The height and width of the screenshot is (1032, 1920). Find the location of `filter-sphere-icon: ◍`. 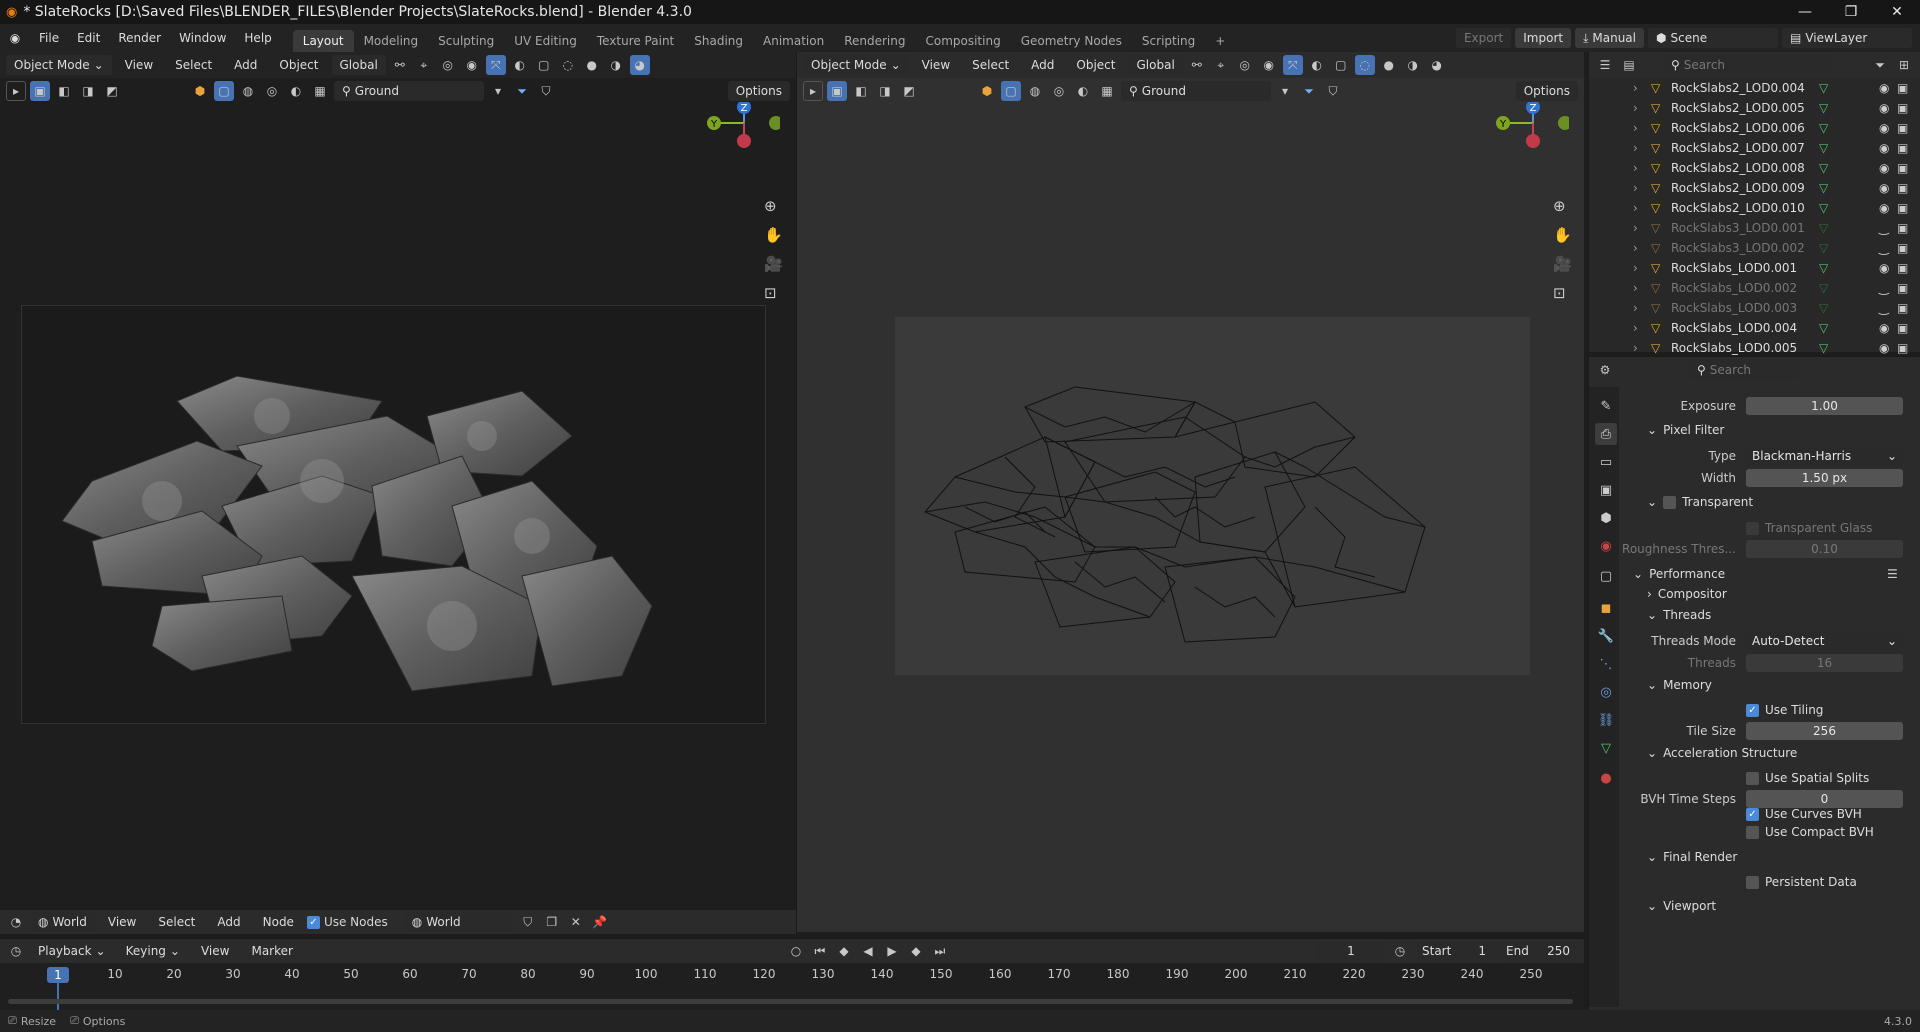

filter-sphere-icon: ◍ is located at coordinates (248, 91).